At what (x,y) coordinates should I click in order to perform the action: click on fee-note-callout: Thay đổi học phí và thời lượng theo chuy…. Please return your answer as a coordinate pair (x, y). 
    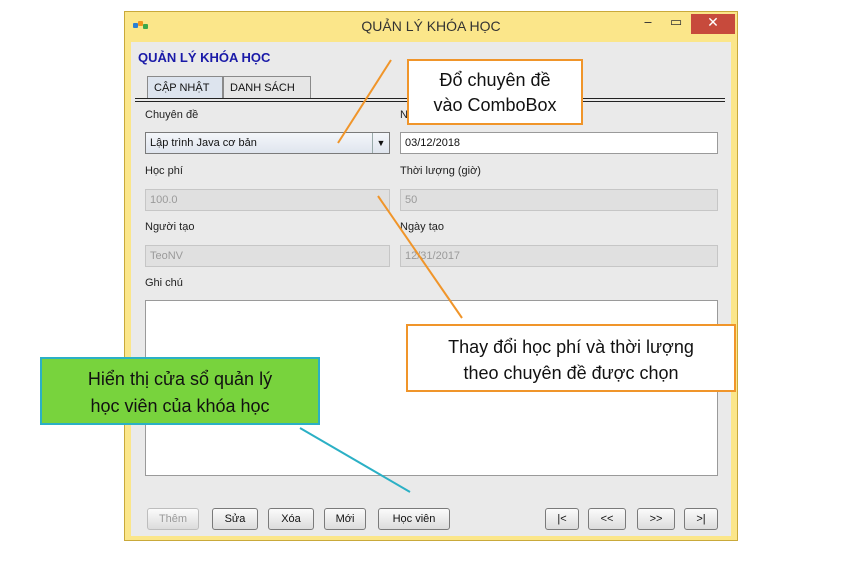
    Looking at the image, I should click on (571, 358).